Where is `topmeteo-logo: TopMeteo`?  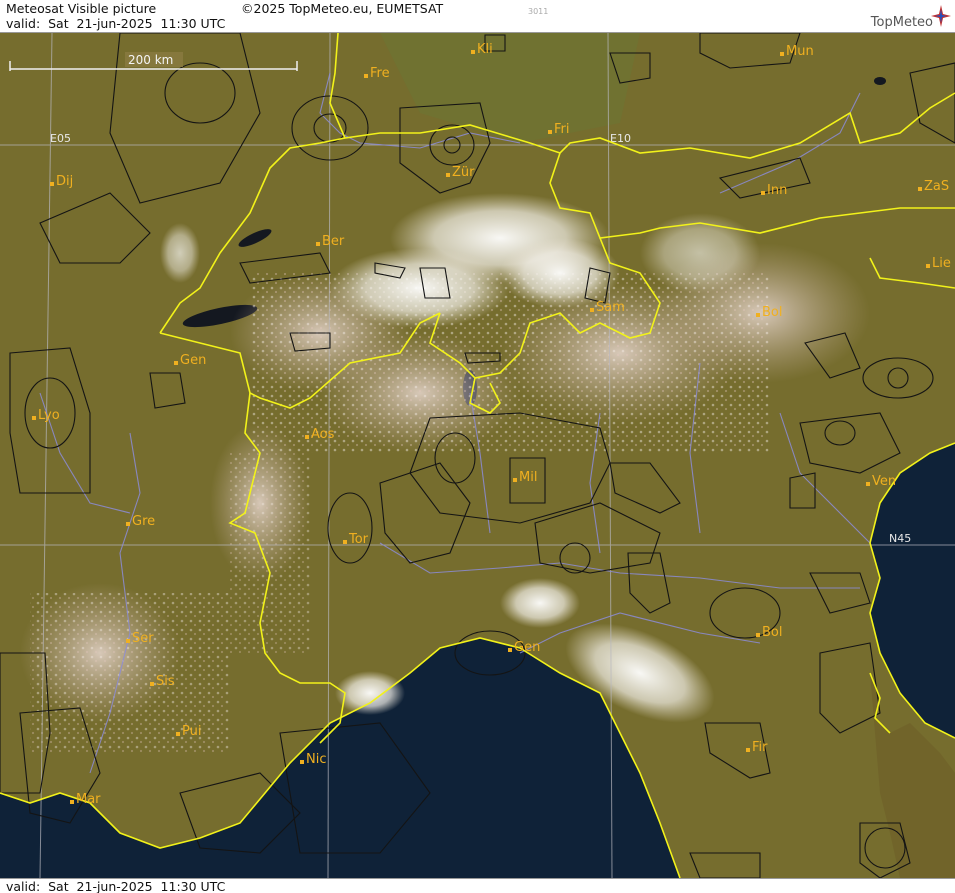
topmeteo-logo: TopMeteo is located at coordinates (896, 17).